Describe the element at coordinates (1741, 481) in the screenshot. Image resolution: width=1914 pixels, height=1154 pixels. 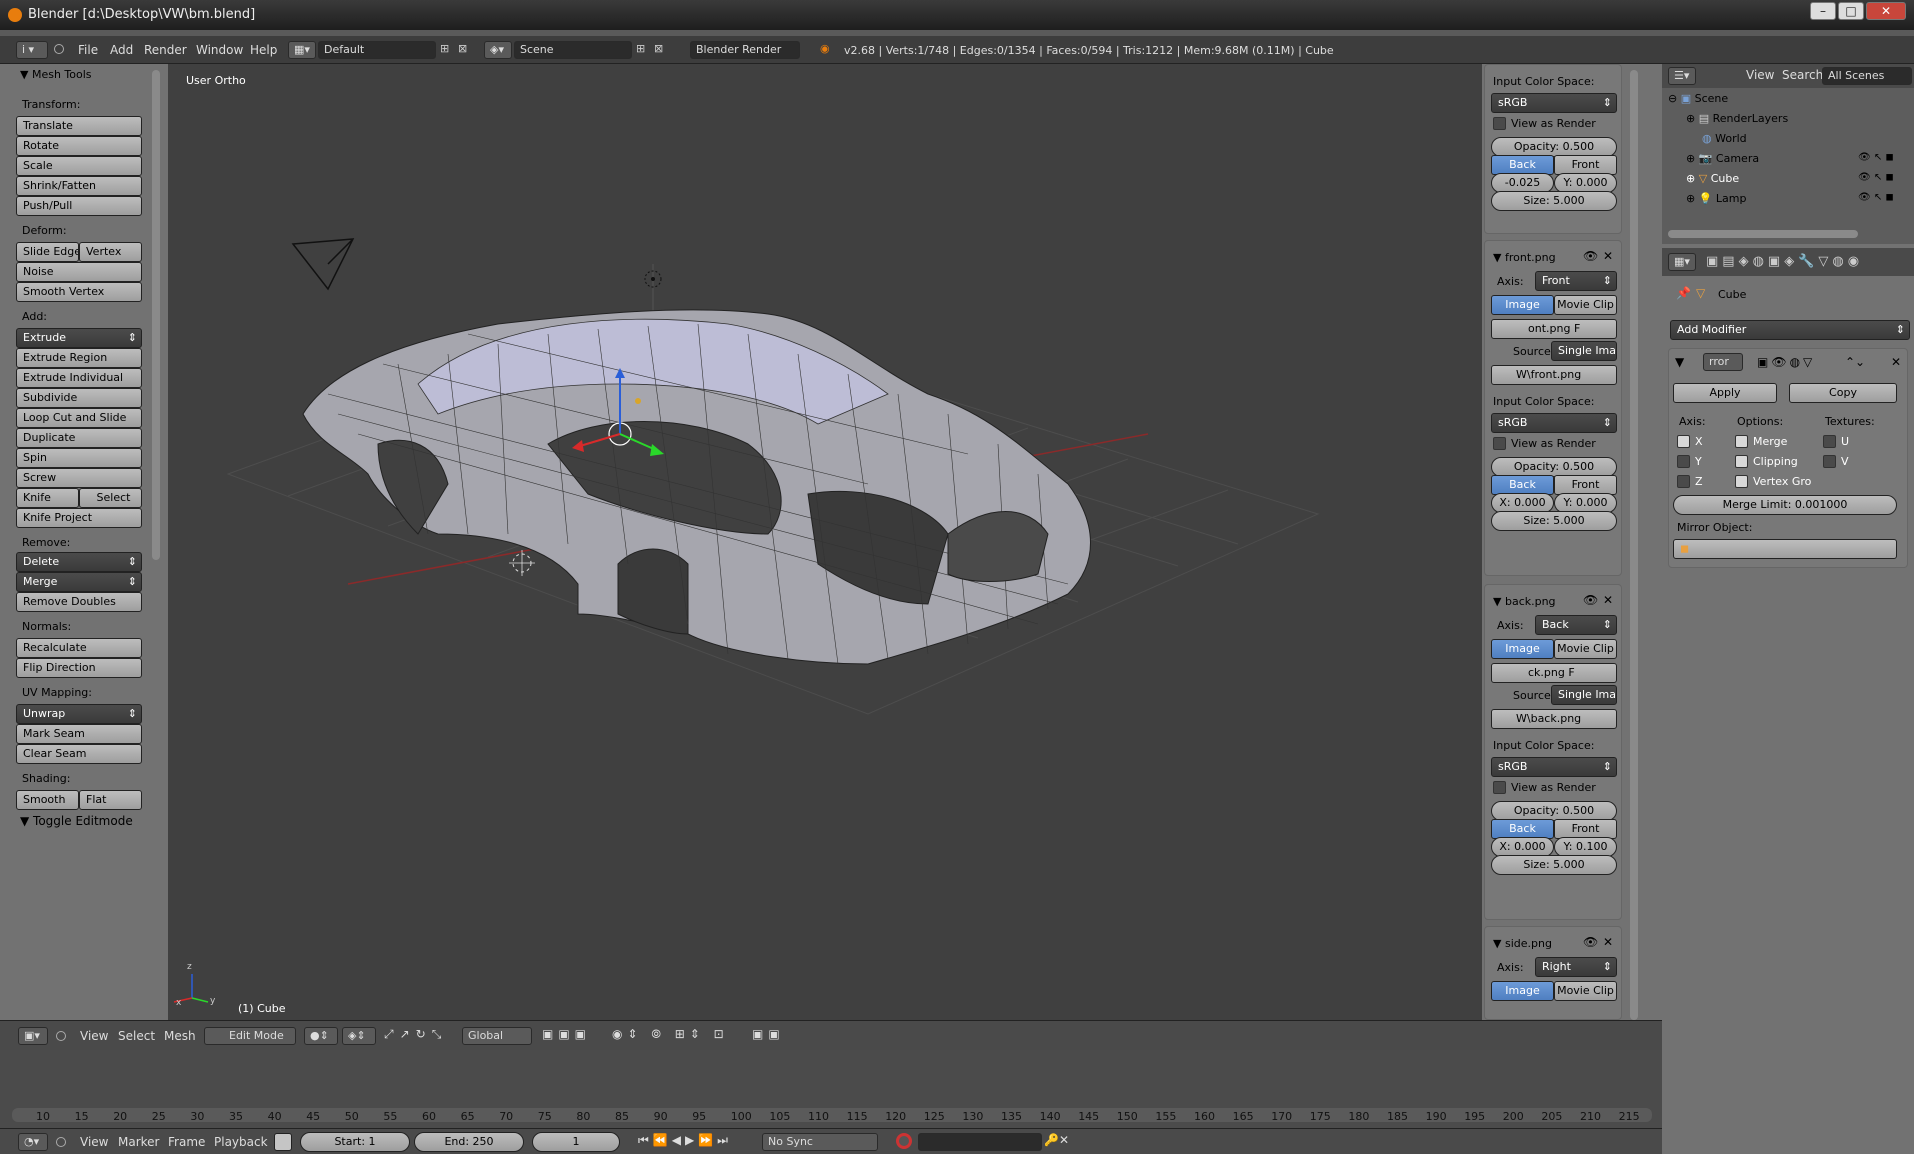
I see `vertex-groups-checkbox` at that location.